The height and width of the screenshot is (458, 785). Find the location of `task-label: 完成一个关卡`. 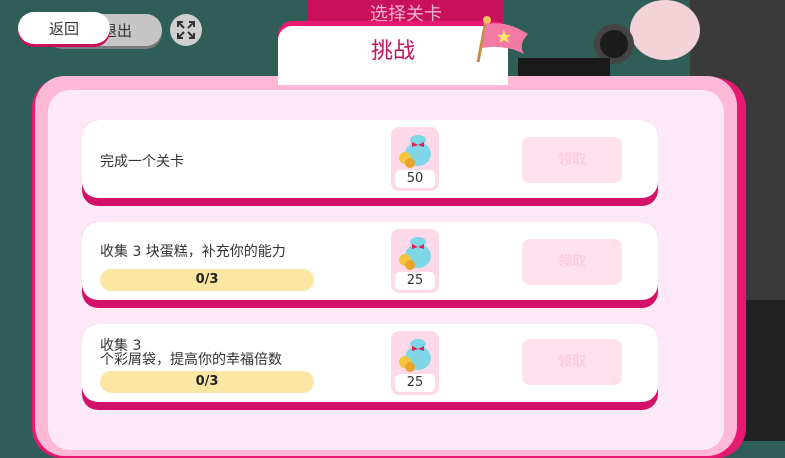

task-label: 完成一个关卡 is located at coordinates (142, 162).